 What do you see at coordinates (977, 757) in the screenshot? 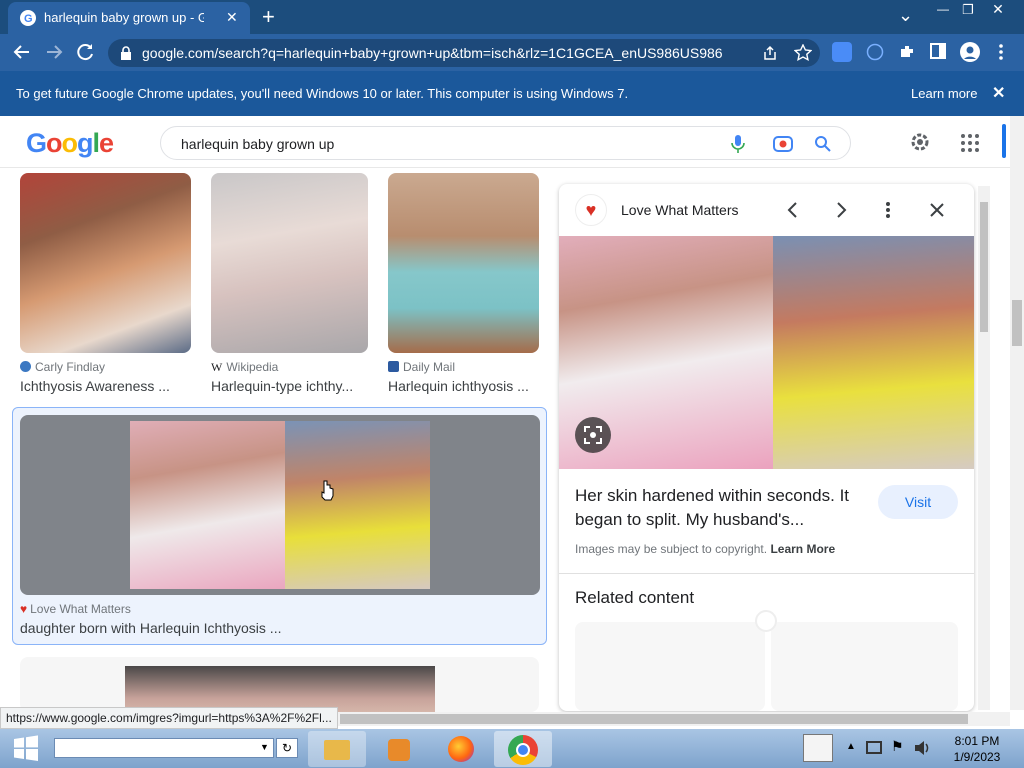
I see `clock-date: 1/9/2023` at bounding box center [977, 757].